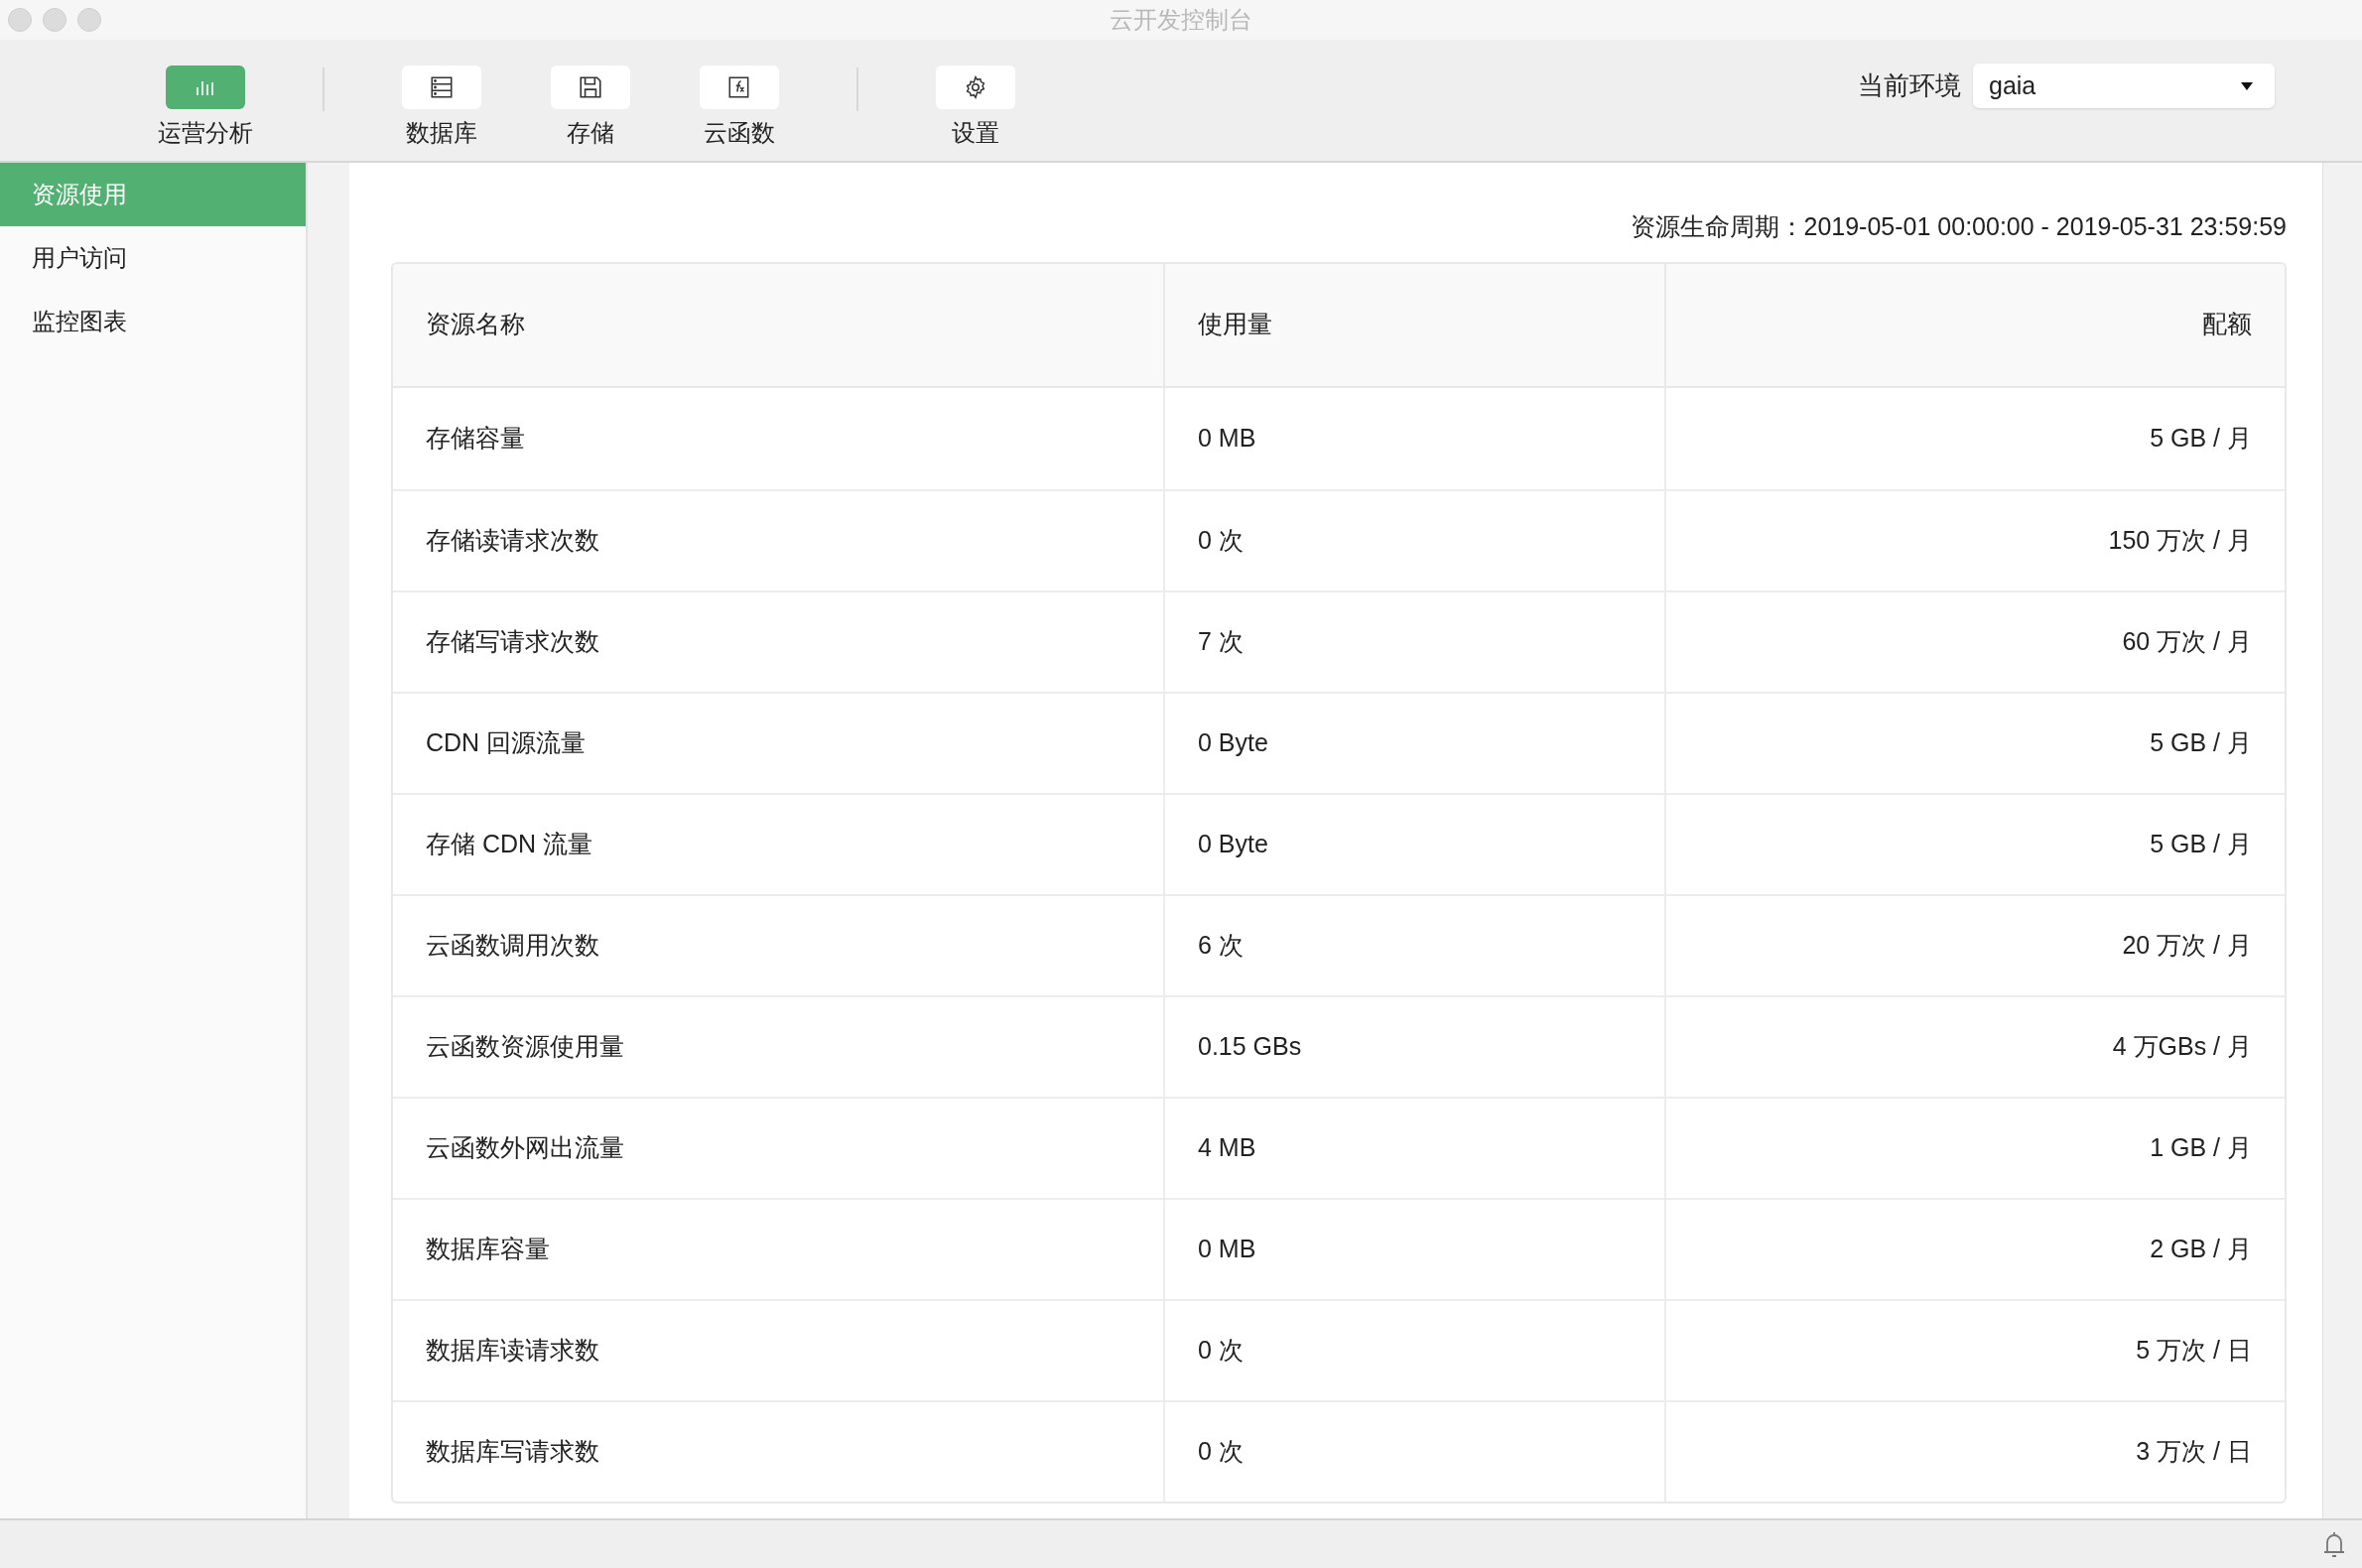  I want to click on table-cell-text: 存储容量, so click(475, 438).